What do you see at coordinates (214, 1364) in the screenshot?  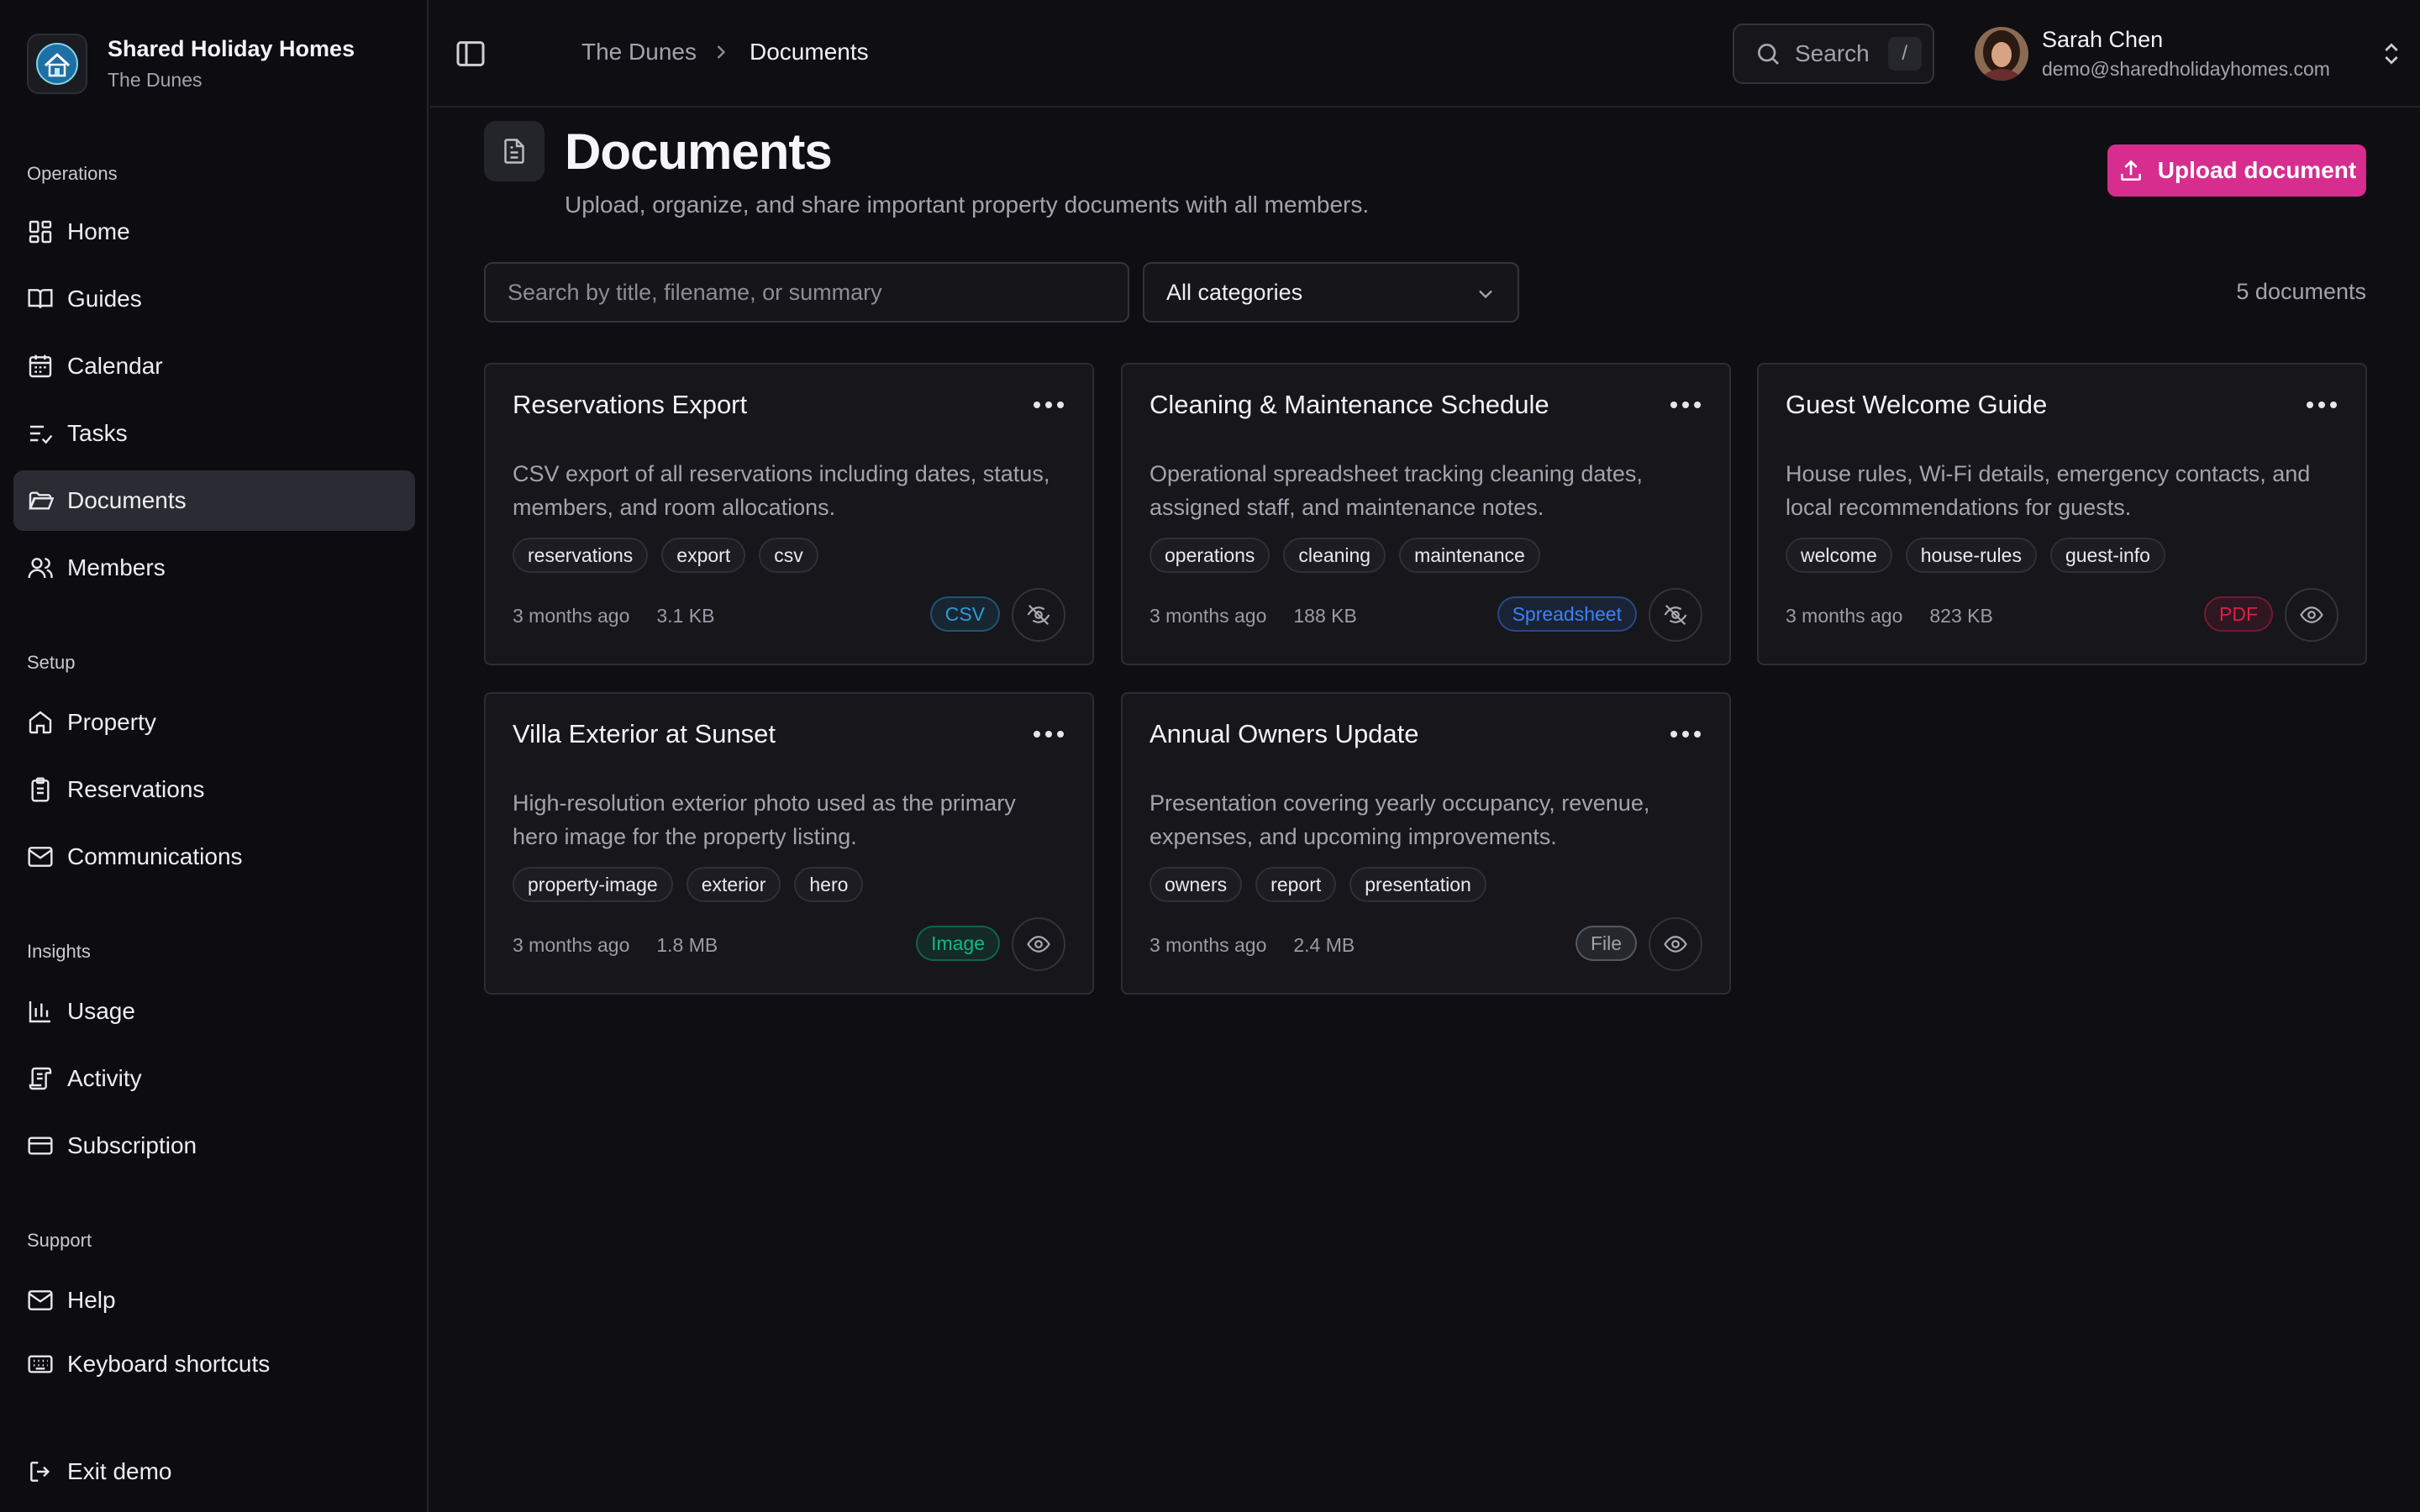 I see `sidebar-item-keyboard-shortcuts: Keyboard shortcuts` at bounding box center [214, 1364].